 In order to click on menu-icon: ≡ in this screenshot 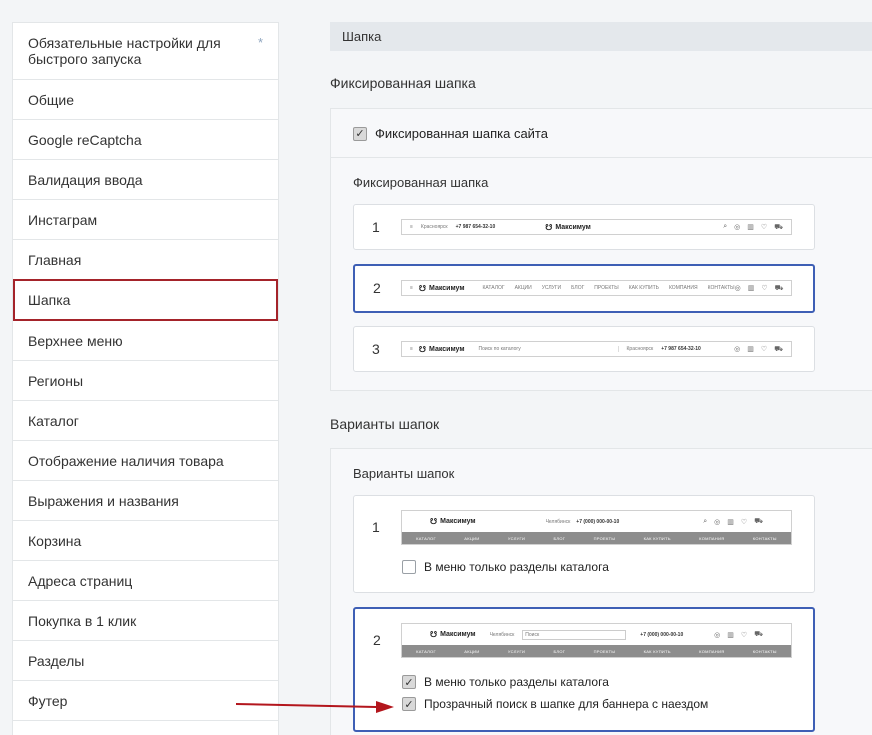, I will do `click(411, 227)`.